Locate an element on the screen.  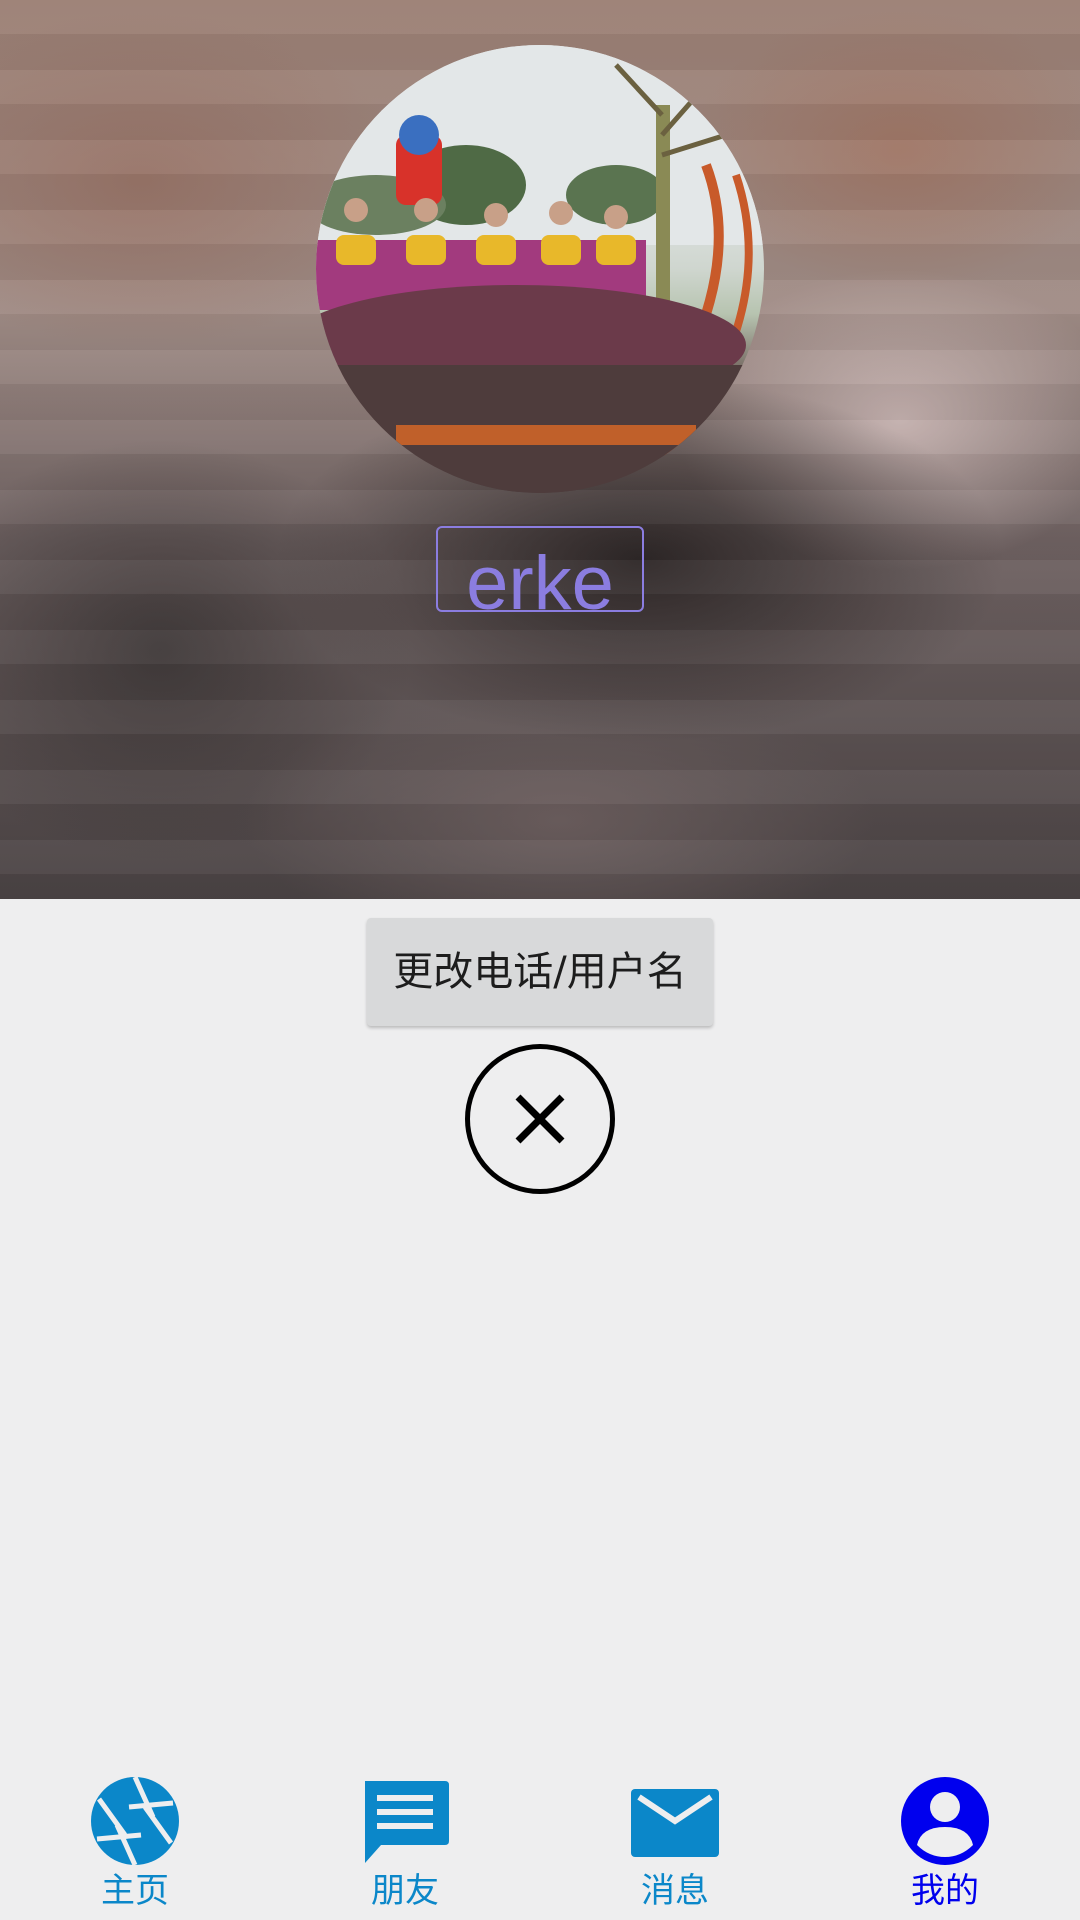
nav-item-mine: 我的 is located at coordinates (945, 1840).